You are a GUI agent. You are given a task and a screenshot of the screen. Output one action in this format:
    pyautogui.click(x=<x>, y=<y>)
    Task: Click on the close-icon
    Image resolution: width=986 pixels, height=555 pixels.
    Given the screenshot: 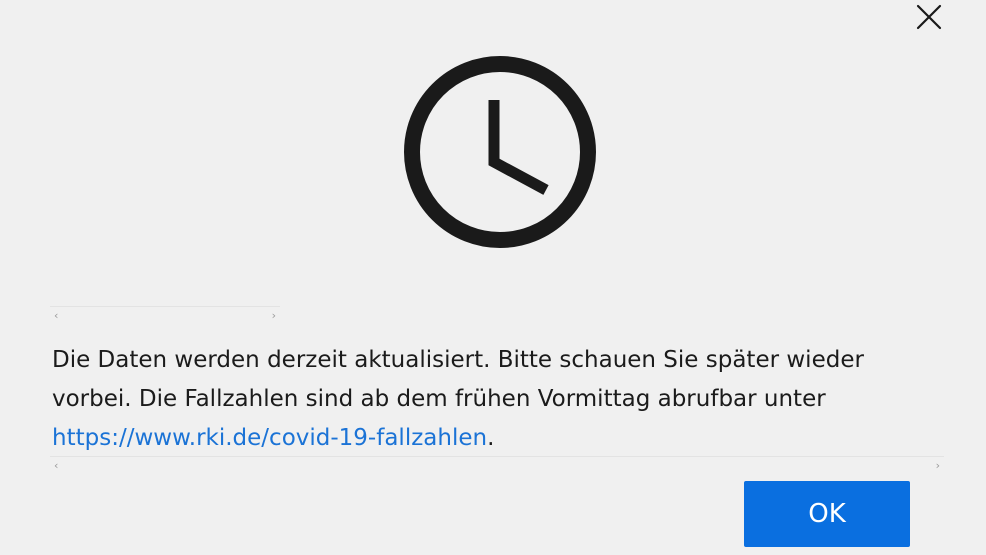 What is the action you would take?
    pyautogui.click(x=929, y=17)
    